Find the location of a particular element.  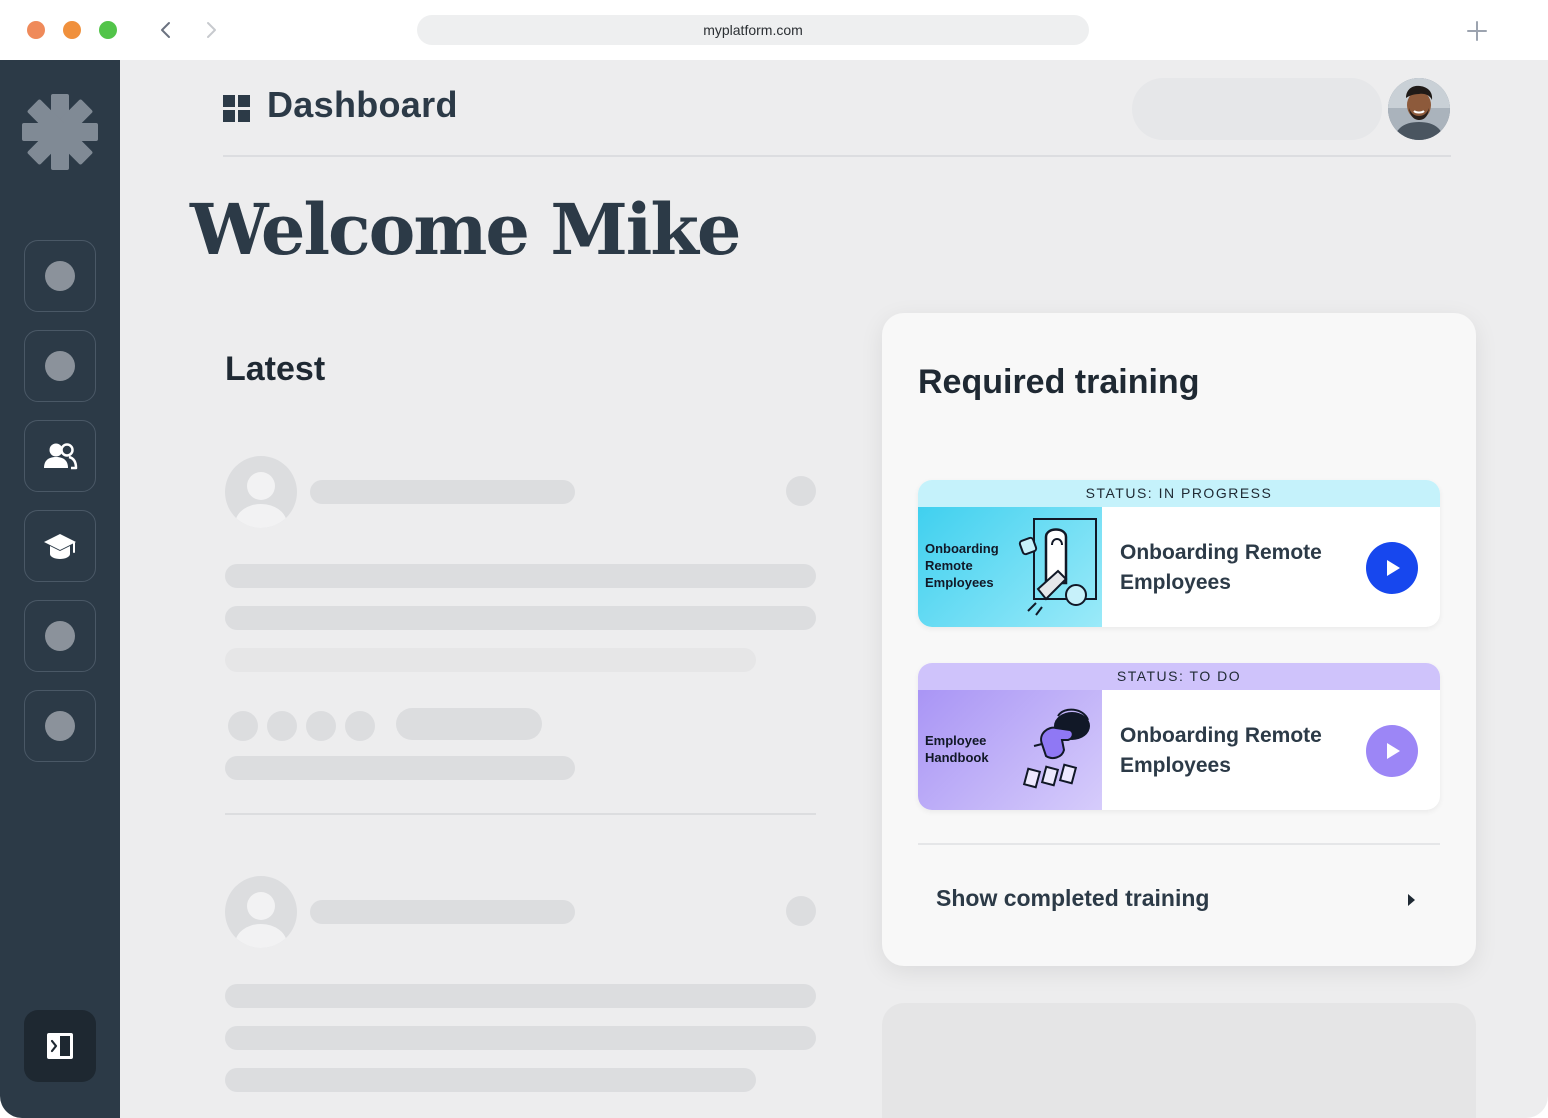

course-thumbnail: Onboarding Remote Employees is located at coordinates (1010, 567).